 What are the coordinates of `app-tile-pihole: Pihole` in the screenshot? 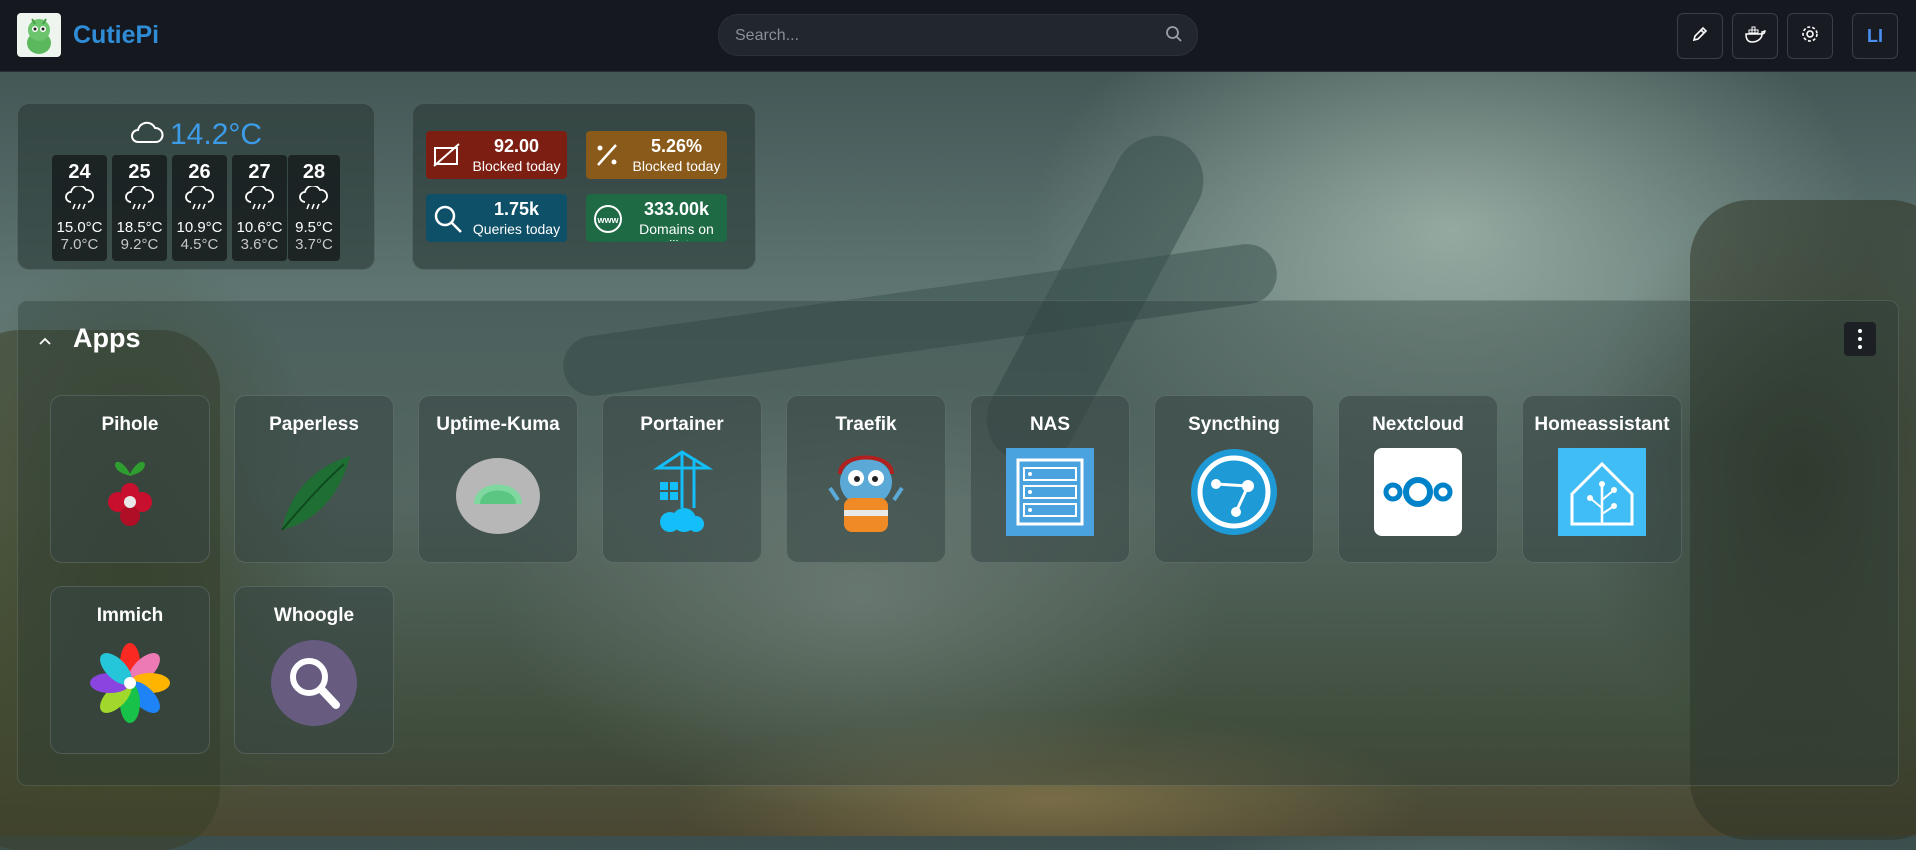 It's located at (130, 479).